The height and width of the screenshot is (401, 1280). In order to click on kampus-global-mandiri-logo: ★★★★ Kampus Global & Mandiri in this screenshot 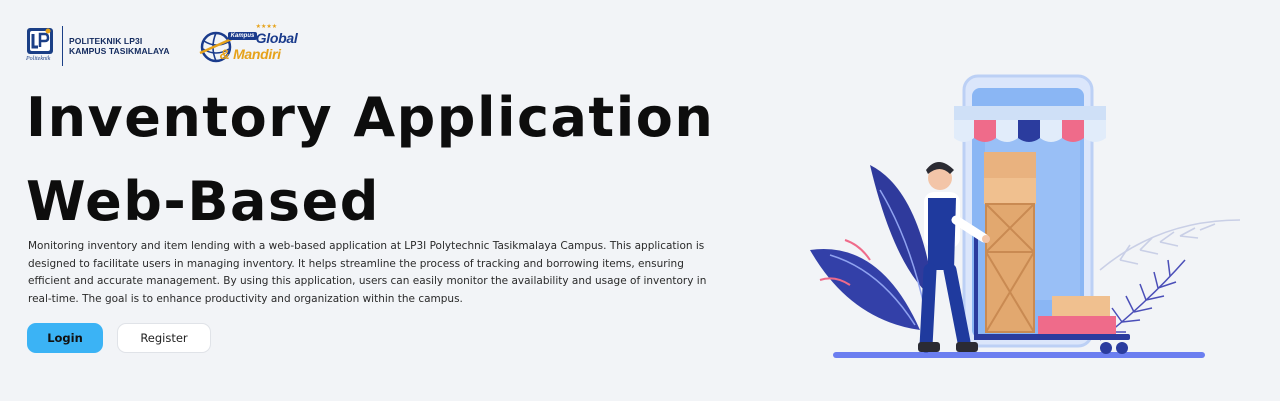, I will do `click(253, 46)`.